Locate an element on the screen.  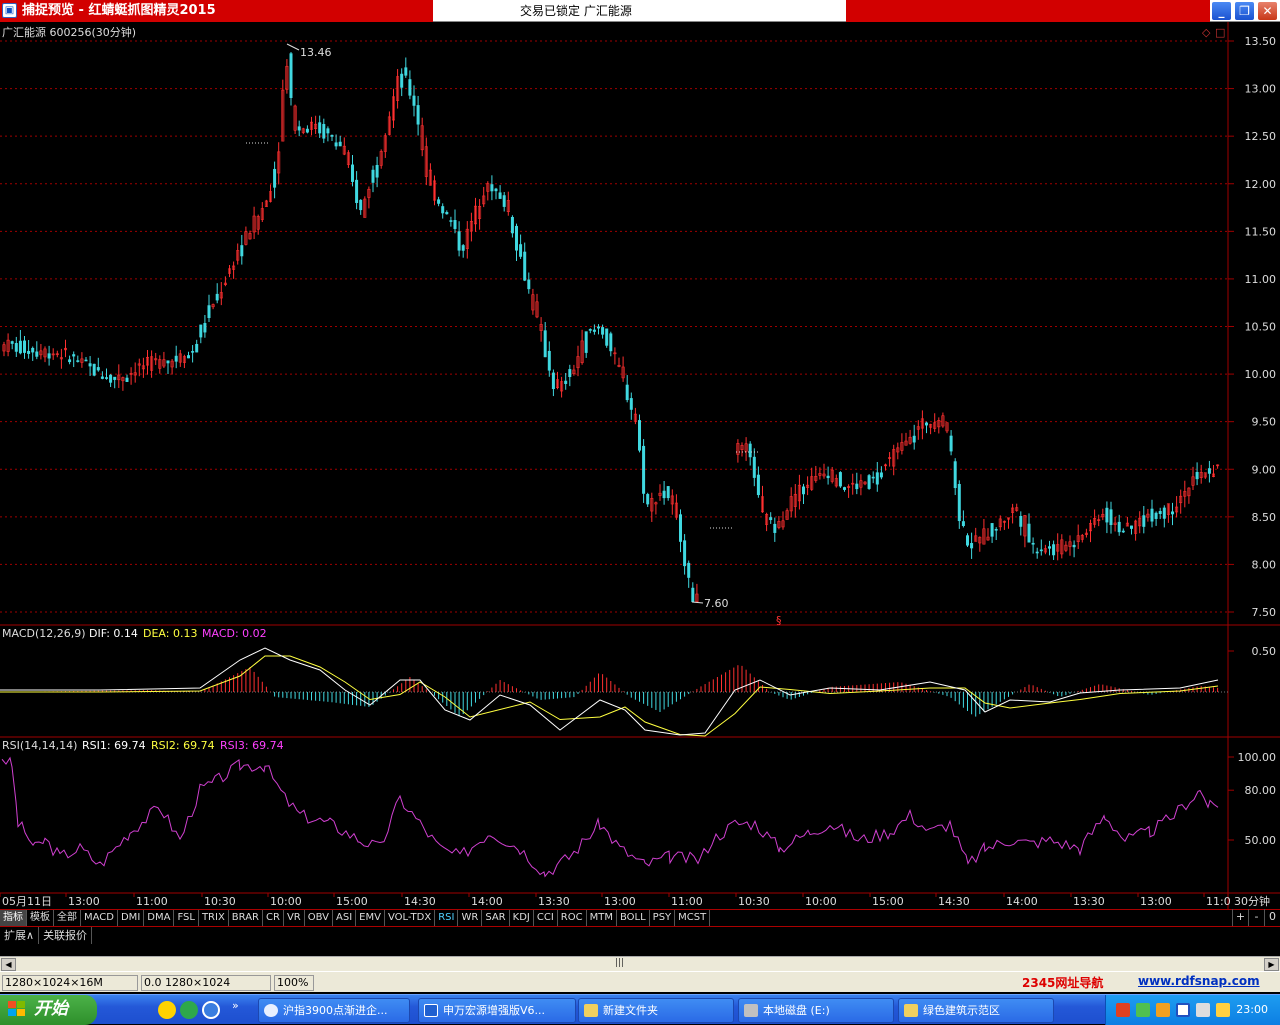
tab-wr: WR is located at coordinates (470, 918).